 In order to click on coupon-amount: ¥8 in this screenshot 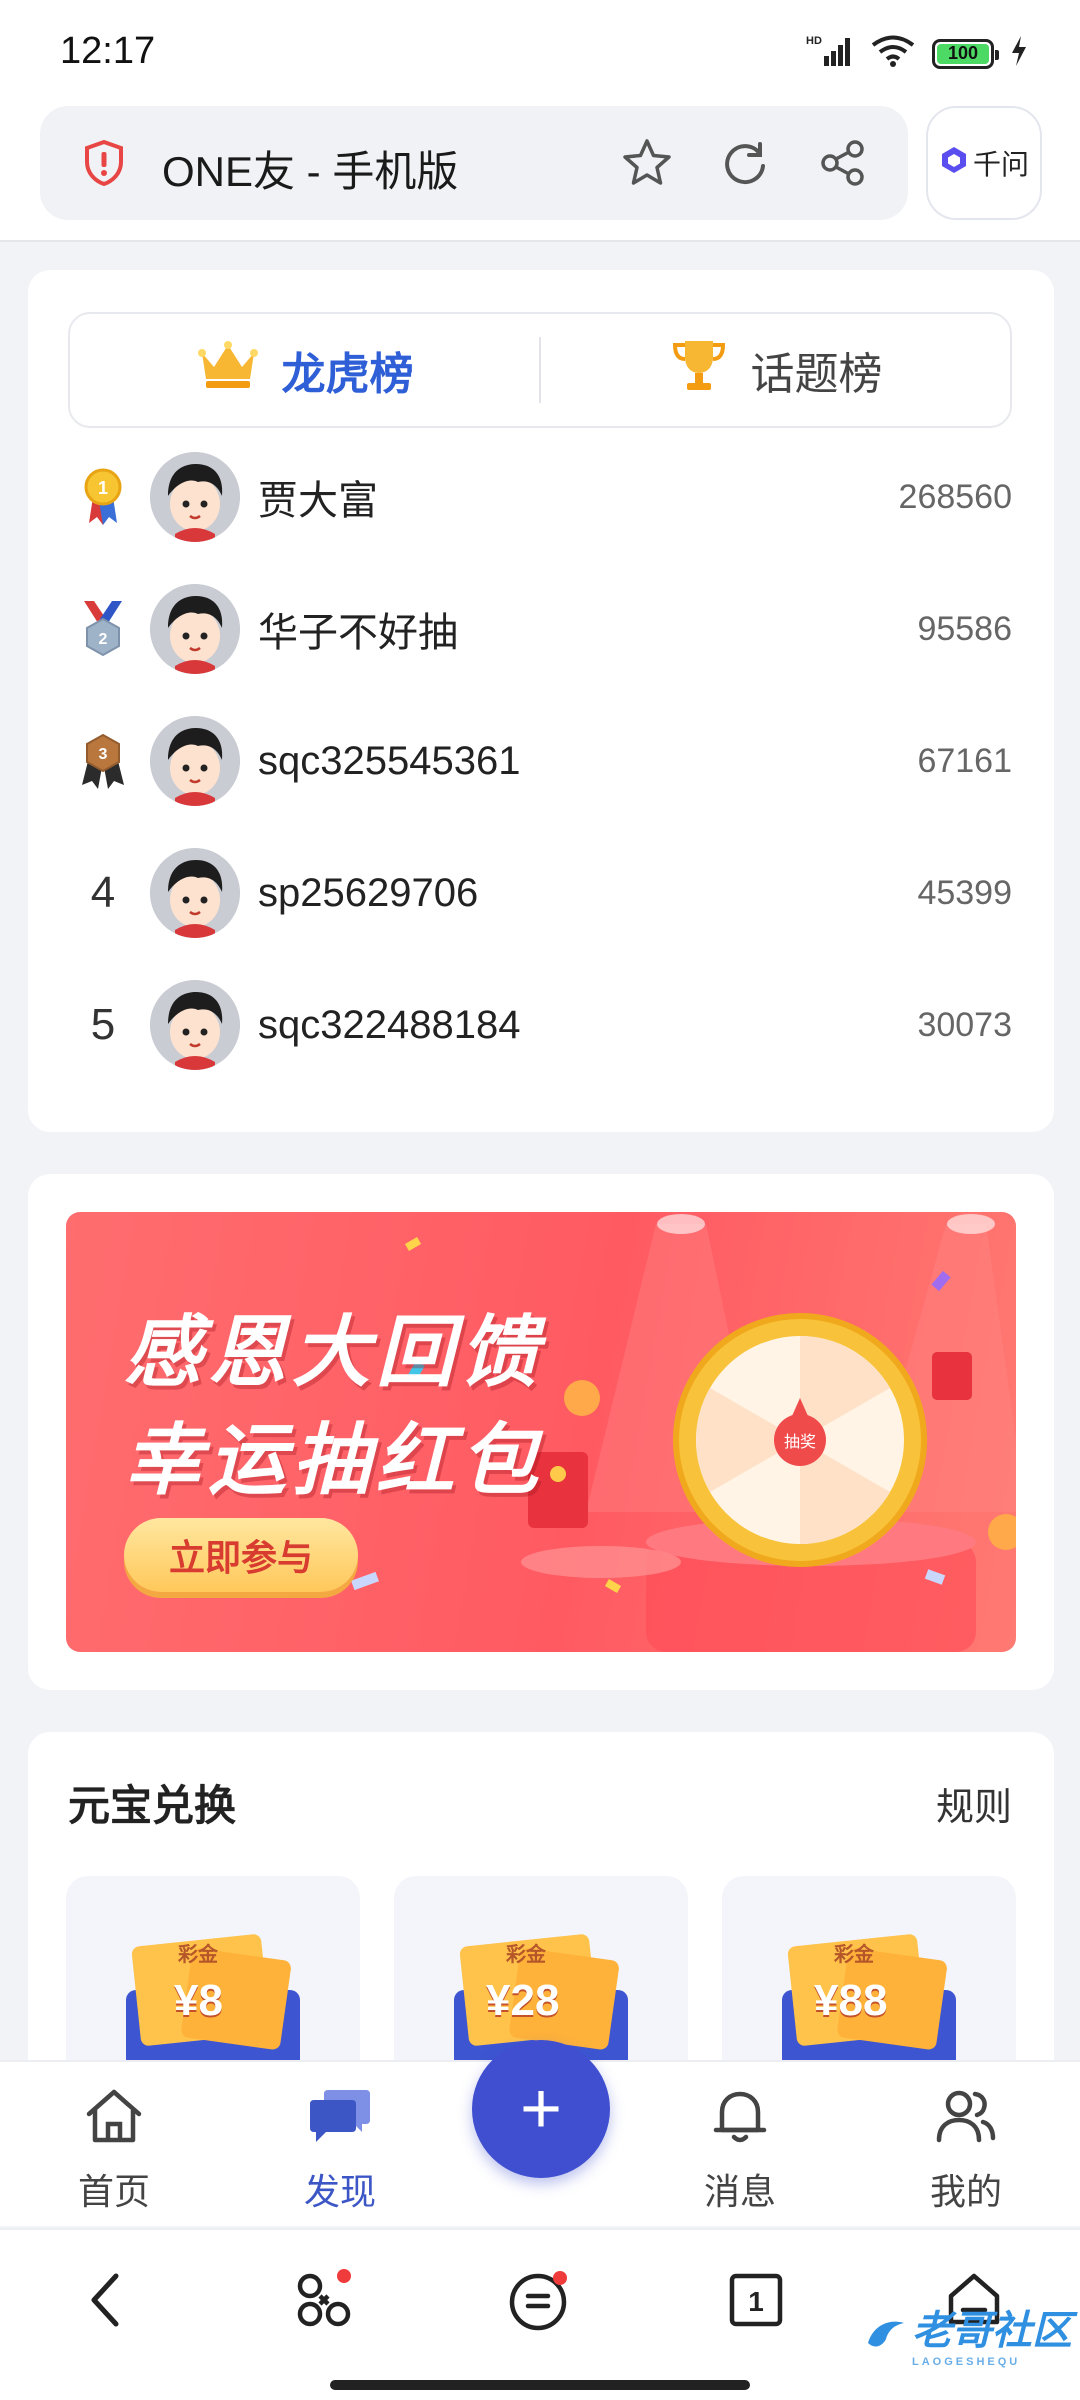, I will do `click(198, 2000)`.